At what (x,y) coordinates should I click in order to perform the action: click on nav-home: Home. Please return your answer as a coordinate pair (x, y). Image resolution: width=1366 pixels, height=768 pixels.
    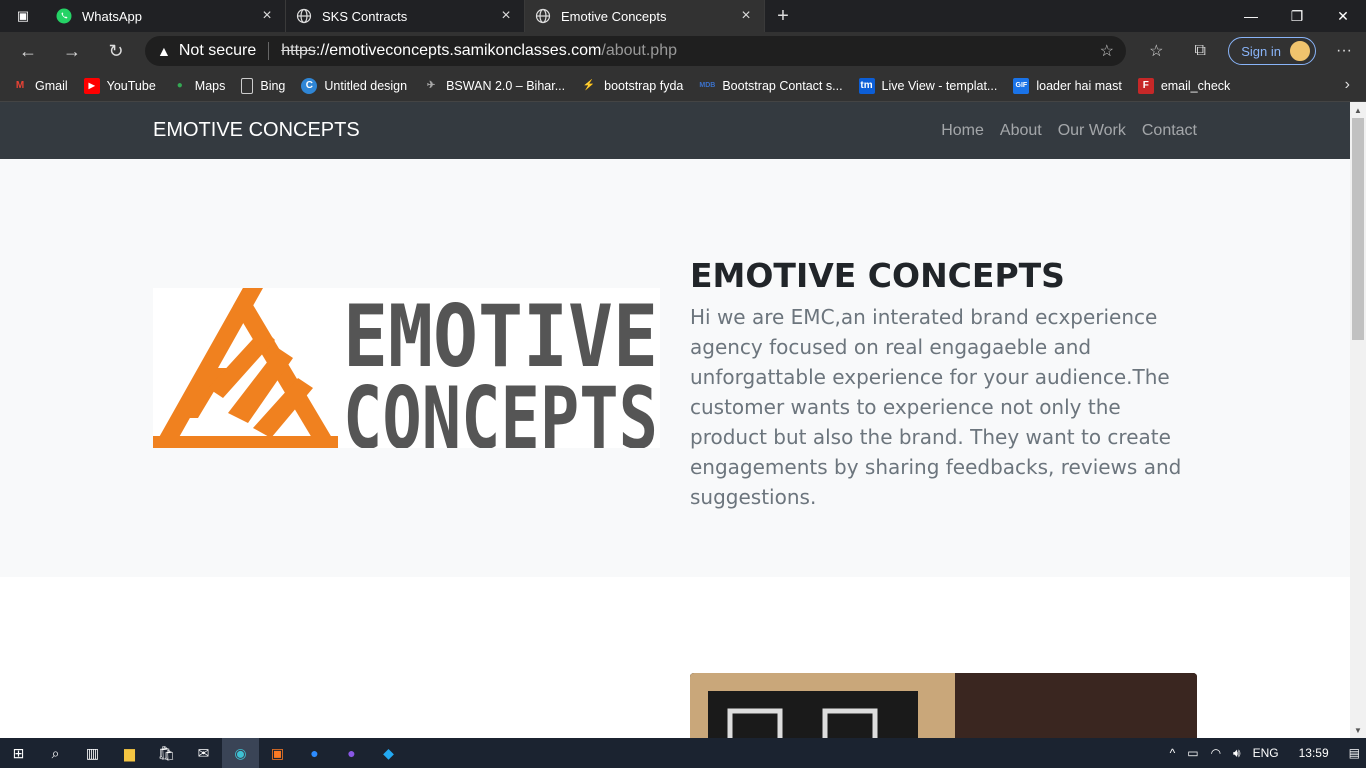
    Looking at the image, I should click on (962, 131).